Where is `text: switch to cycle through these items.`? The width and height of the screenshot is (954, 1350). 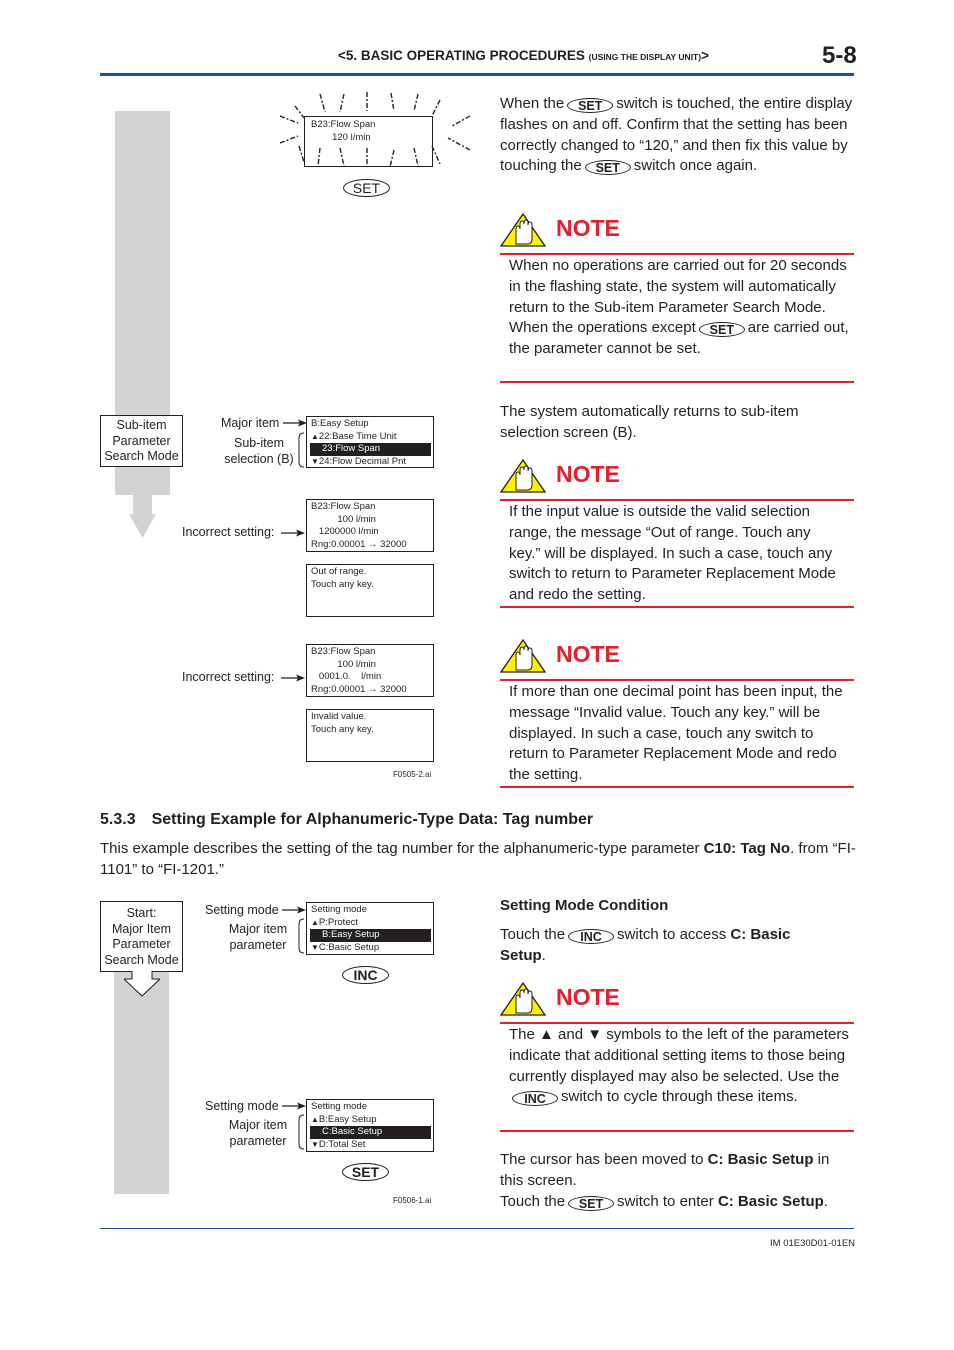 text: switch to cycle through these items. is located at coordinates (679, 1097).